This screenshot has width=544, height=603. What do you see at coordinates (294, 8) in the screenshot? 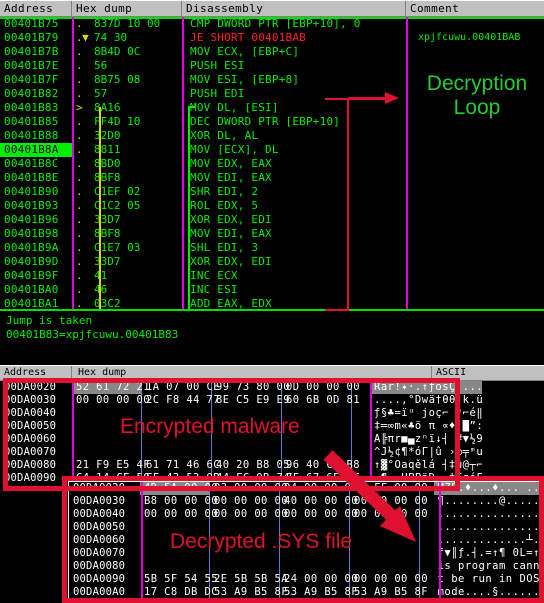
I see `column-header-disassembly: Disassembly` at bounding box center [294, 8].